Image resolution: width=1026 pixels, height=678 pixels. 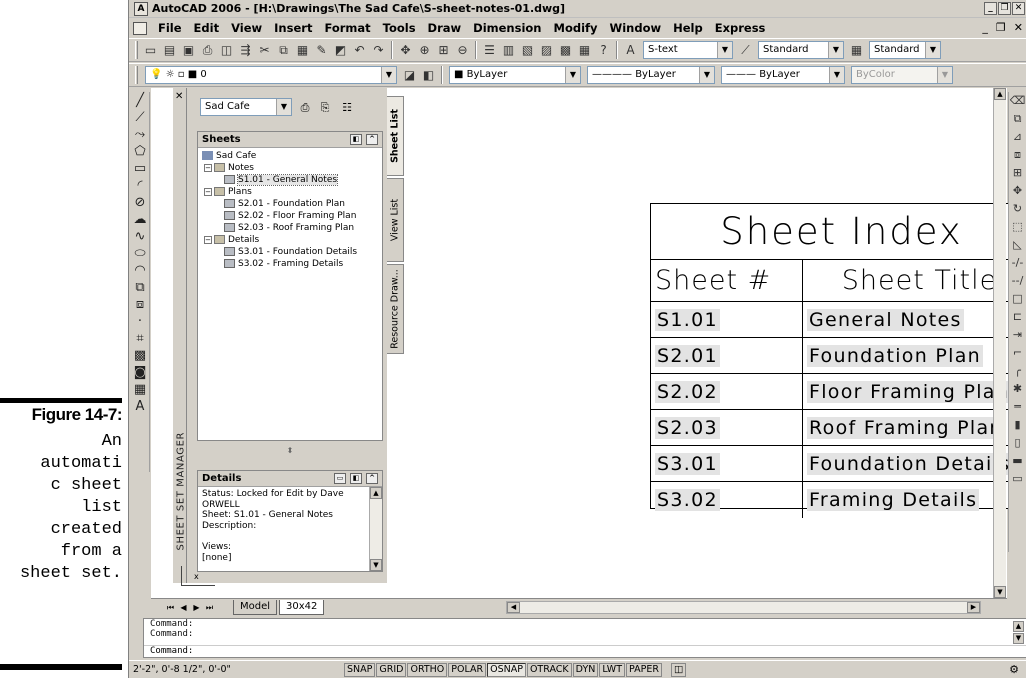 What do you see at coordinates (340, 478) in the screenshot?
I see `details-toggle-icon: ▭` at bounding box center [340, 478].